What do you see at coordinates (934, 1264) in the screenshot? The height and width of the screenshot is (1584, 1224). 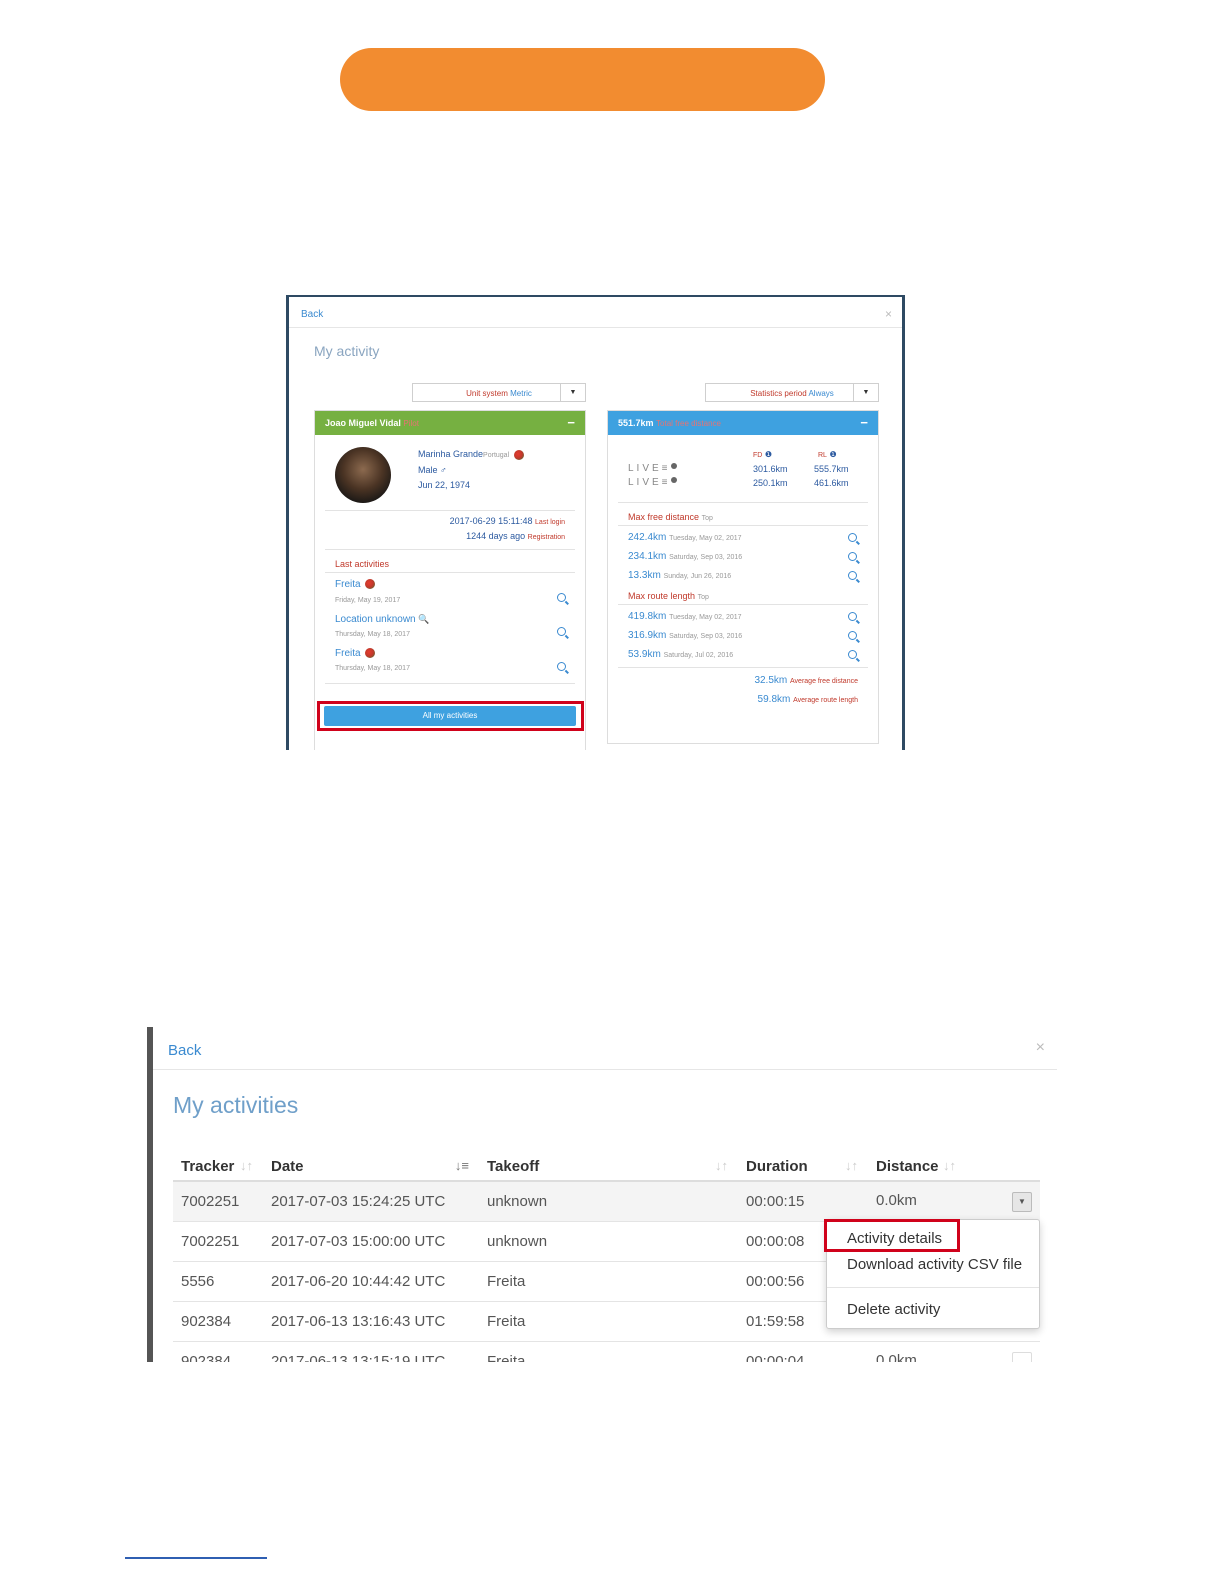 I see `download-csv-menu-item: Download activity CSV file` at bounding box center [934, 1264].